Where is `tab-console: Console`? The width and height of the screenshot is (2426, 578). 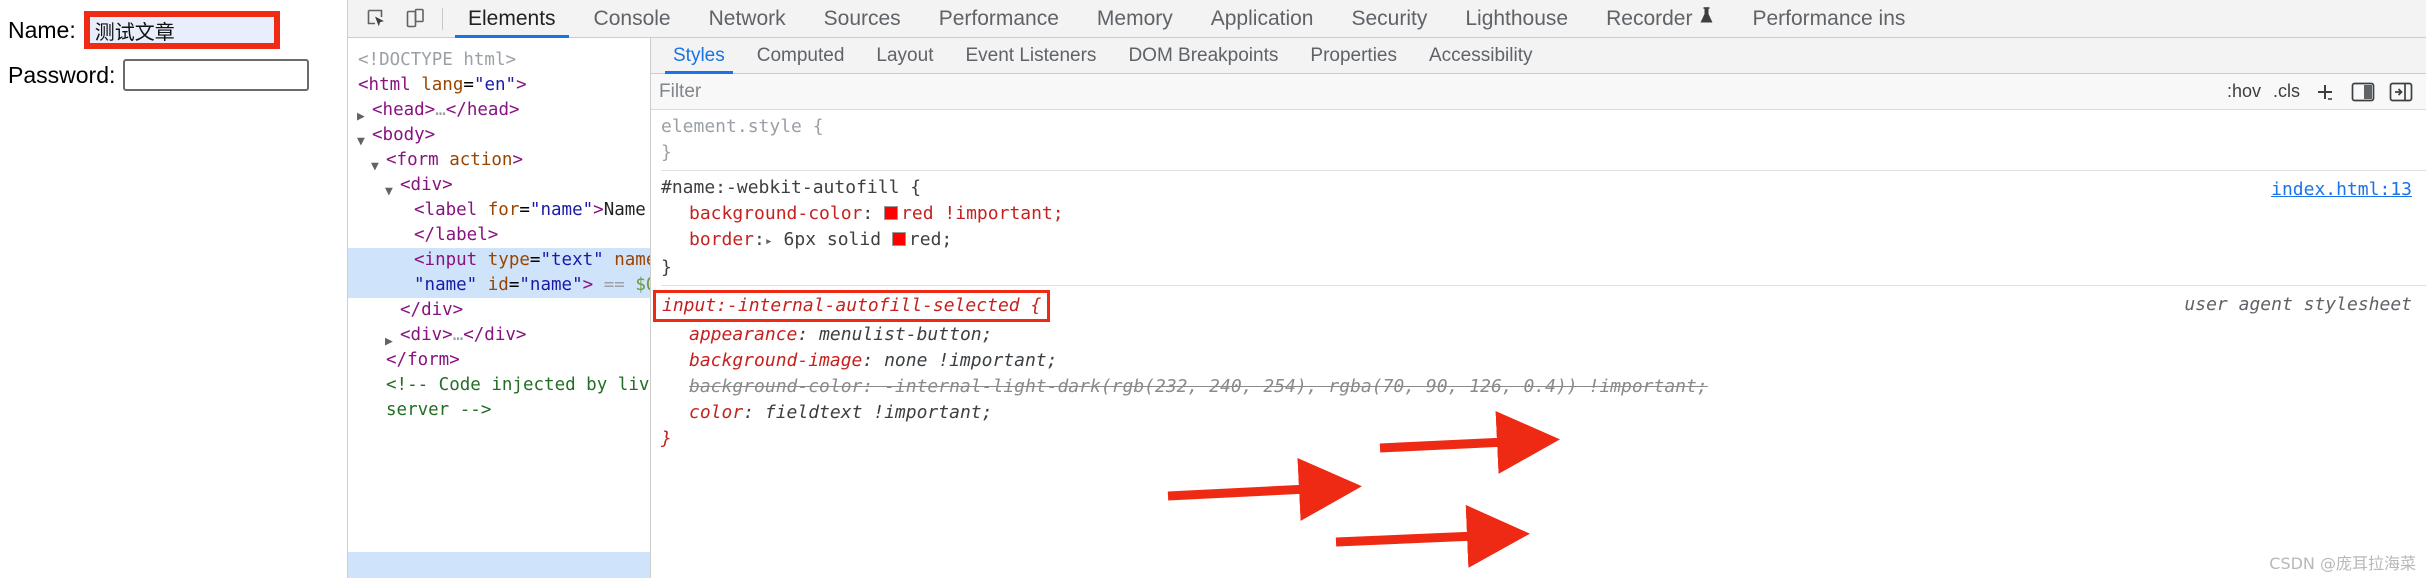
tab-console: Console is located at coordinates (632, 19).